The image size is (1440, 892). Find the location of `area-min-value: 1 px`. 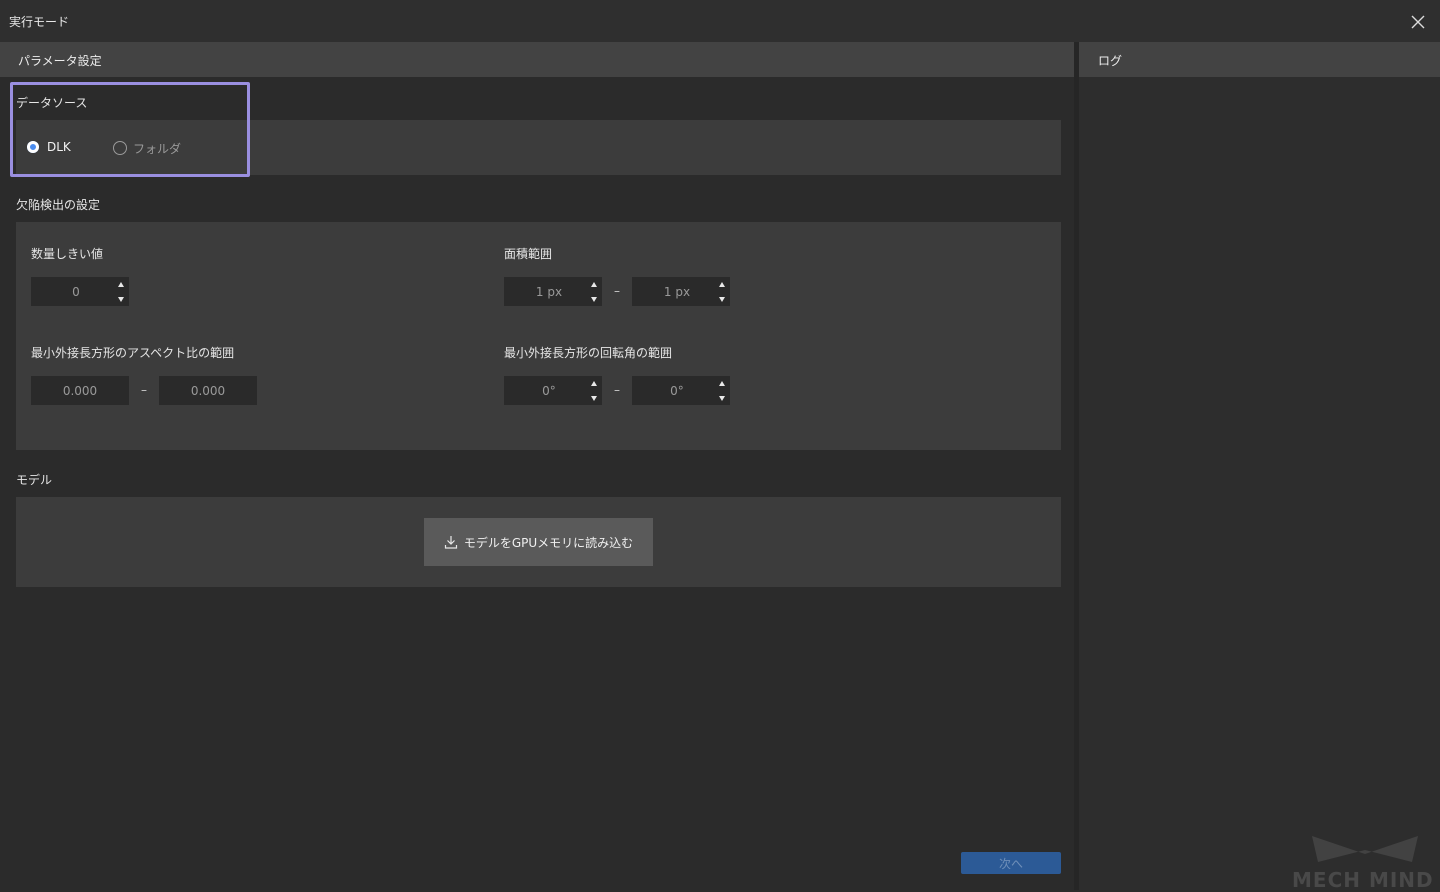

area-min-value: 1 px is located at coordinates (549, 291).